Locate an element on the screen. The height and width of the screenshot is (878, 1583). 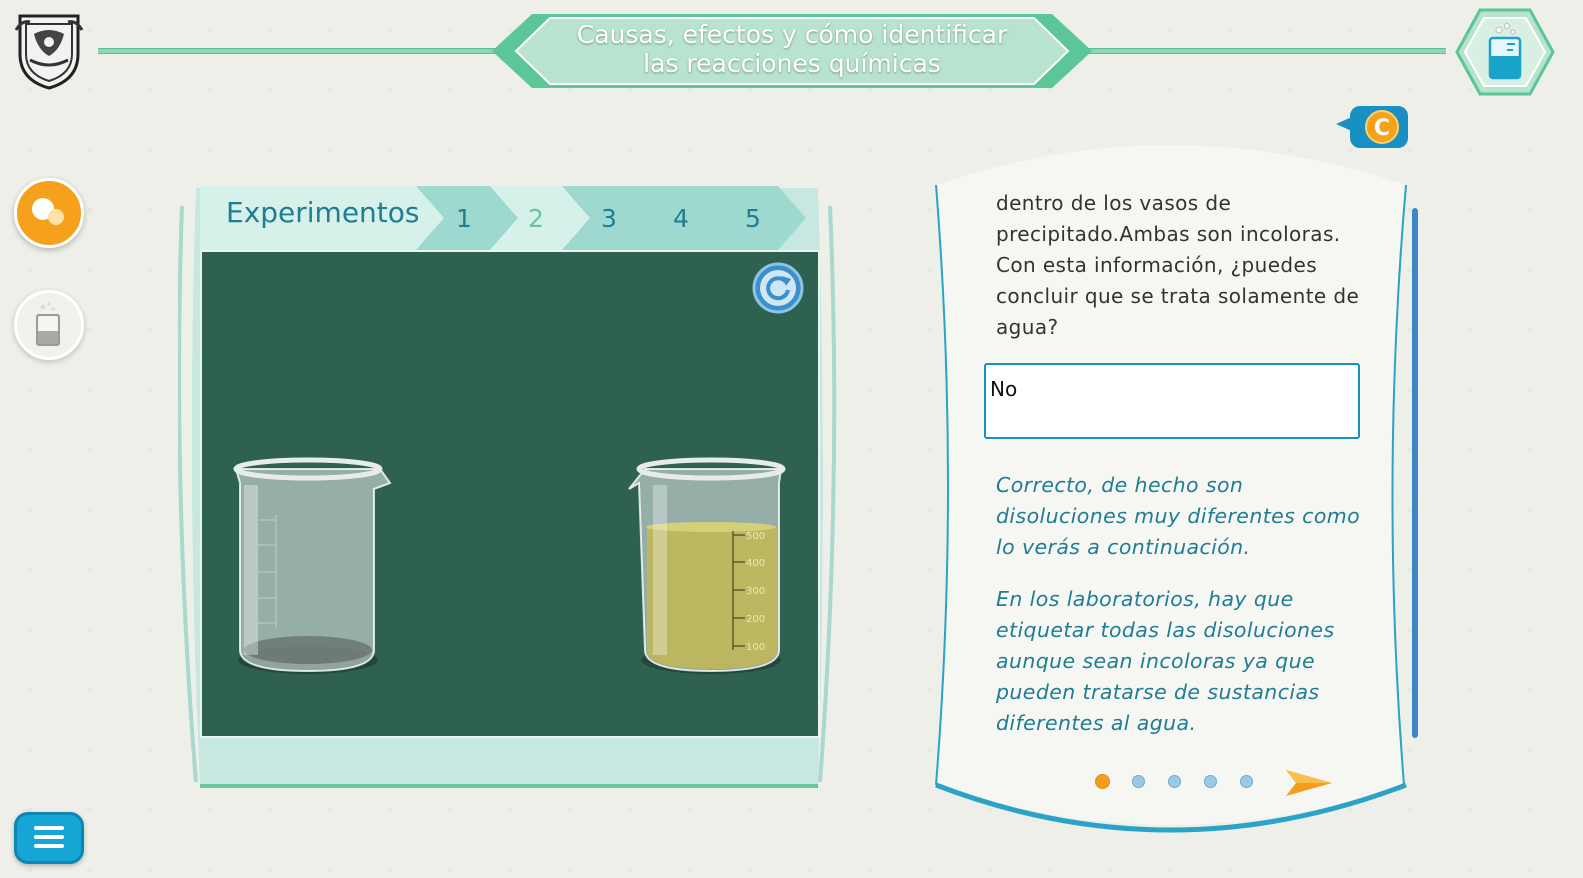
beaker-tick-label: 500 is located at coordinates (755, 536).